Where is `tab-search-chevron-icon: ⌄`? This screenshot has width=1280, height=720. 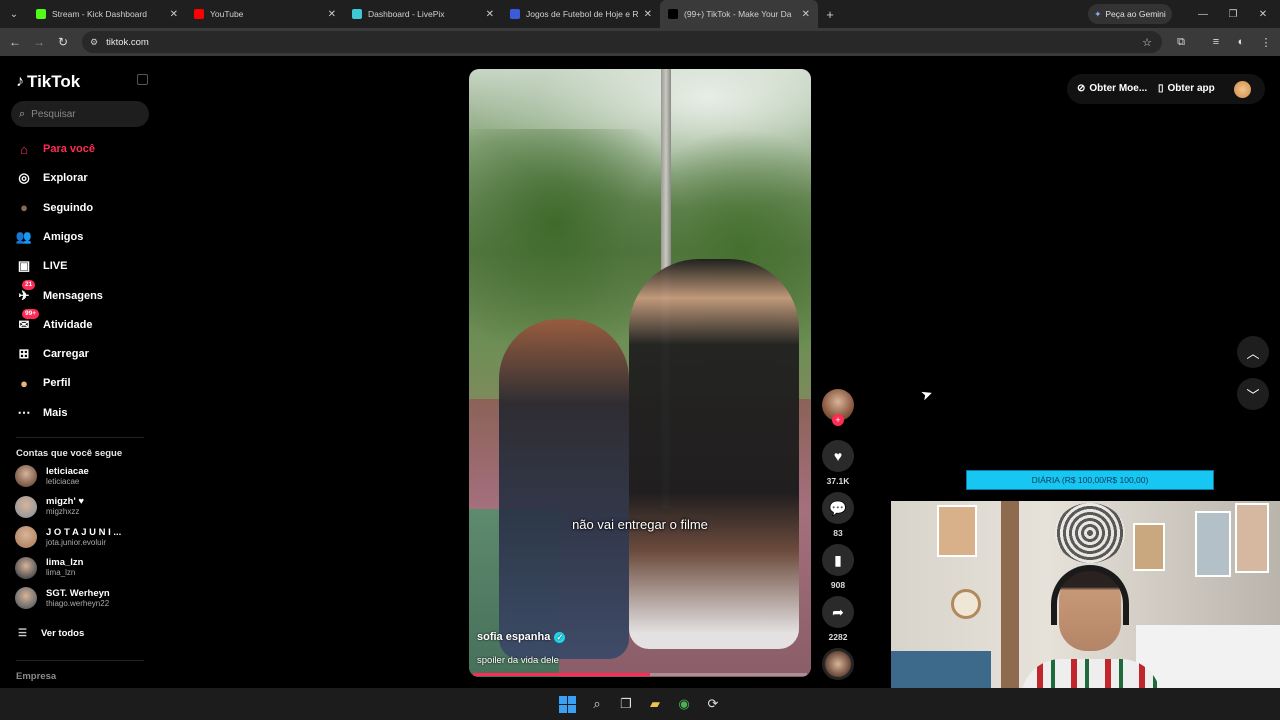 tab-search-chevron-icon: ⌄ is located at coordinates (14, 14).